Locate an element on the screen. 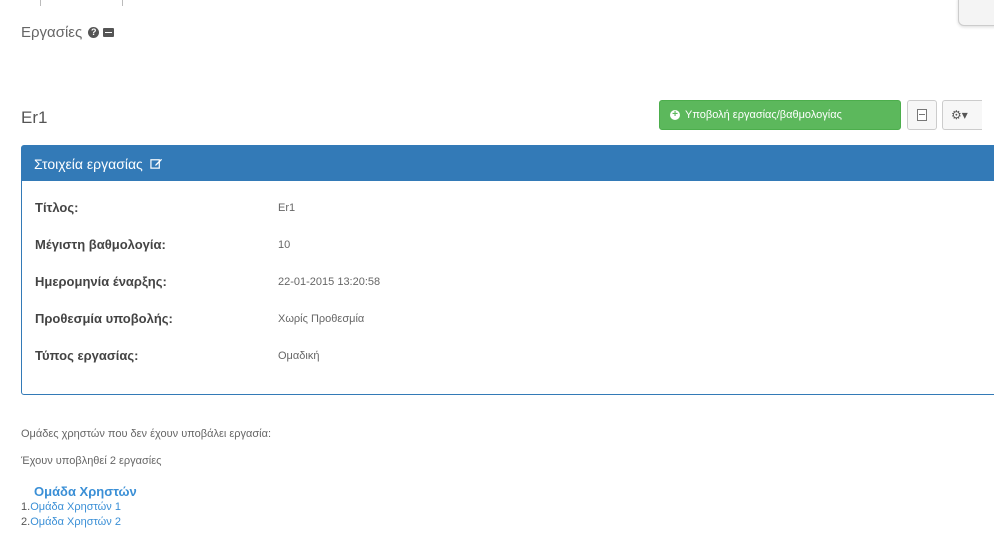 Image resolution: width=994 pixels, height=545 pixels. assignment-title: Er1 is located at coordinates (34, 117).